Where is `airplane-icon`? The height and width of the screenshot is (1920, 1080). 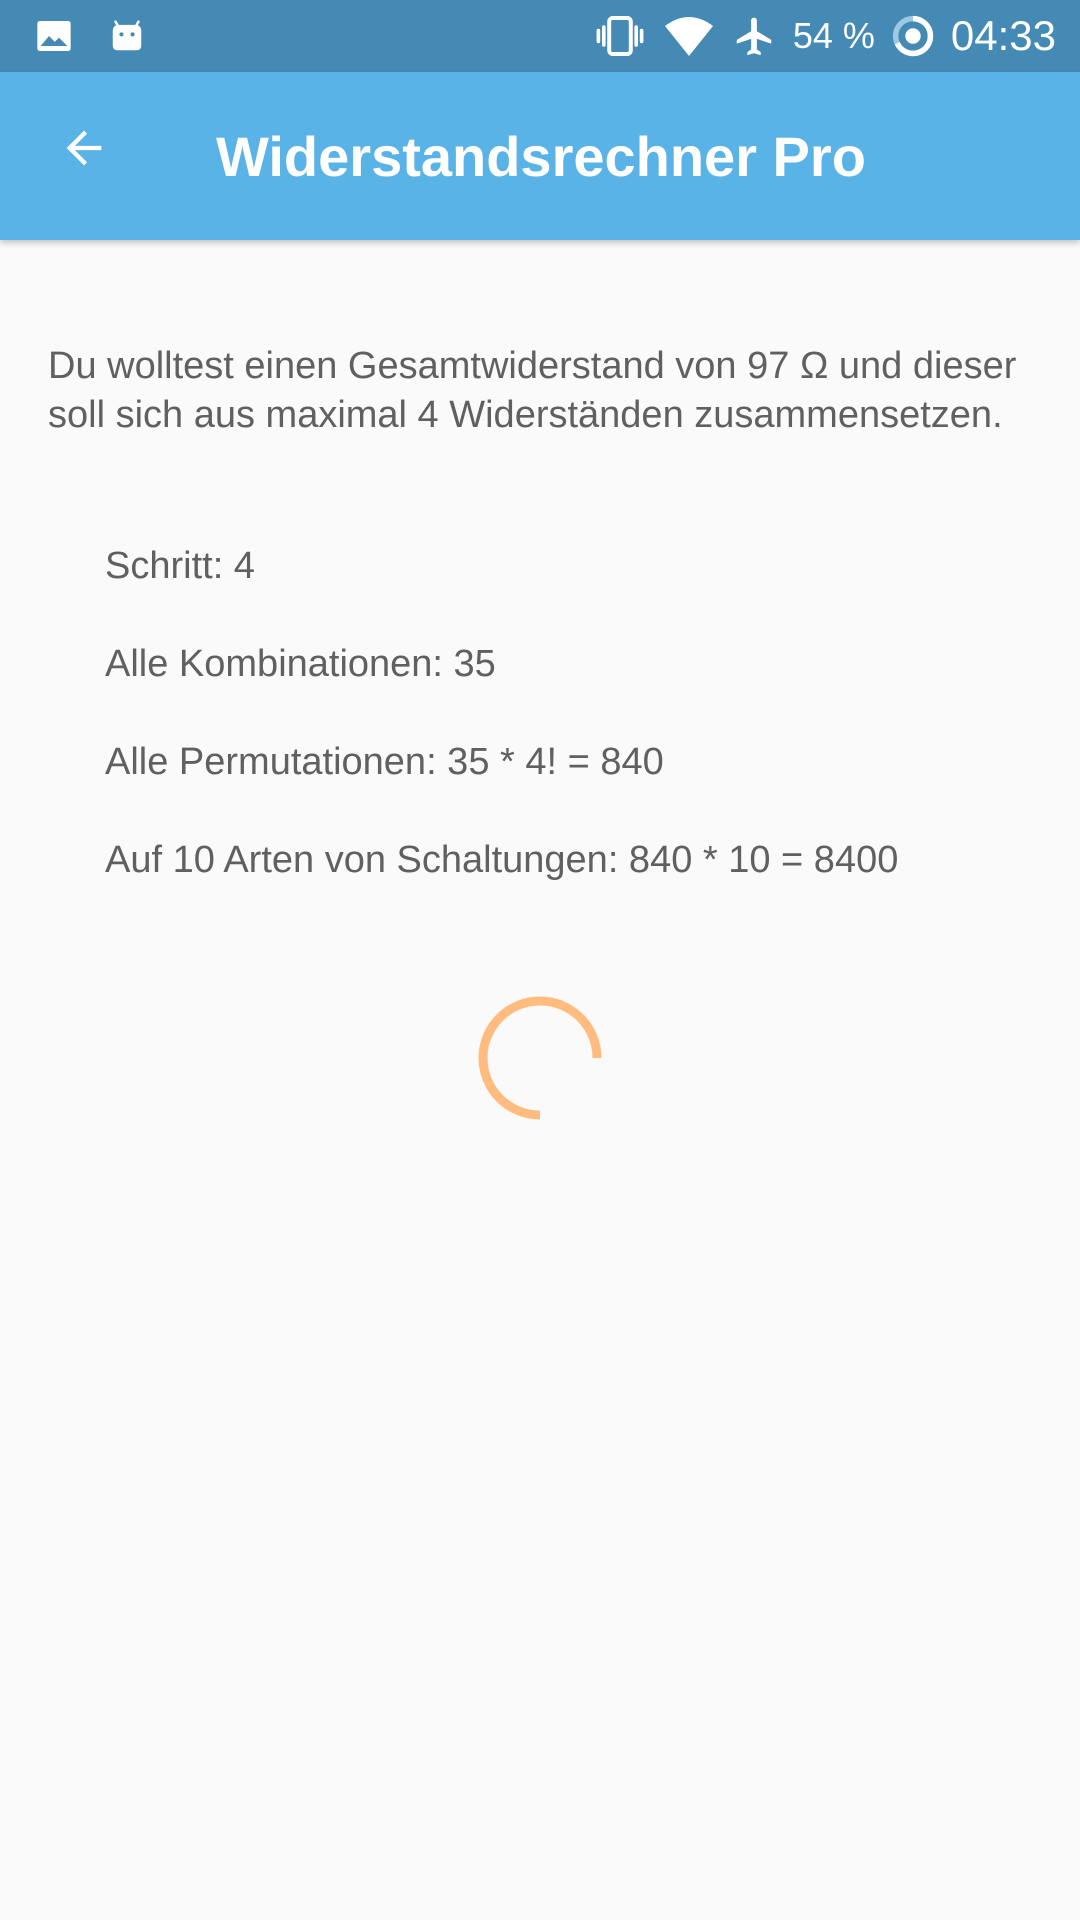 airplane-icon is located at coordinates (754, 36).